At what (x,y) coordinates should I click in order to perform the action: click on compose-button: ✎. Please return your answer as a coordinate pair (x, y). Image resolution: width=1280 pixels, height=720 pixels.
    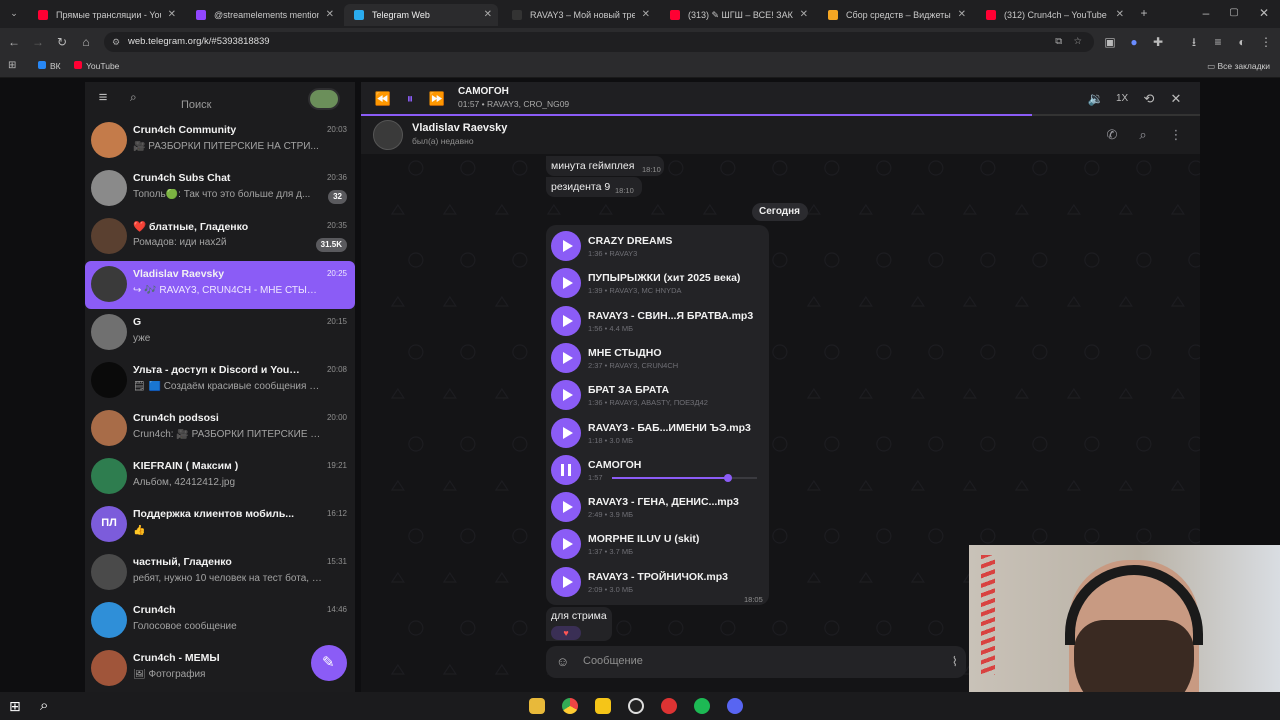
    Looking at the image, I should click on (329, 663).